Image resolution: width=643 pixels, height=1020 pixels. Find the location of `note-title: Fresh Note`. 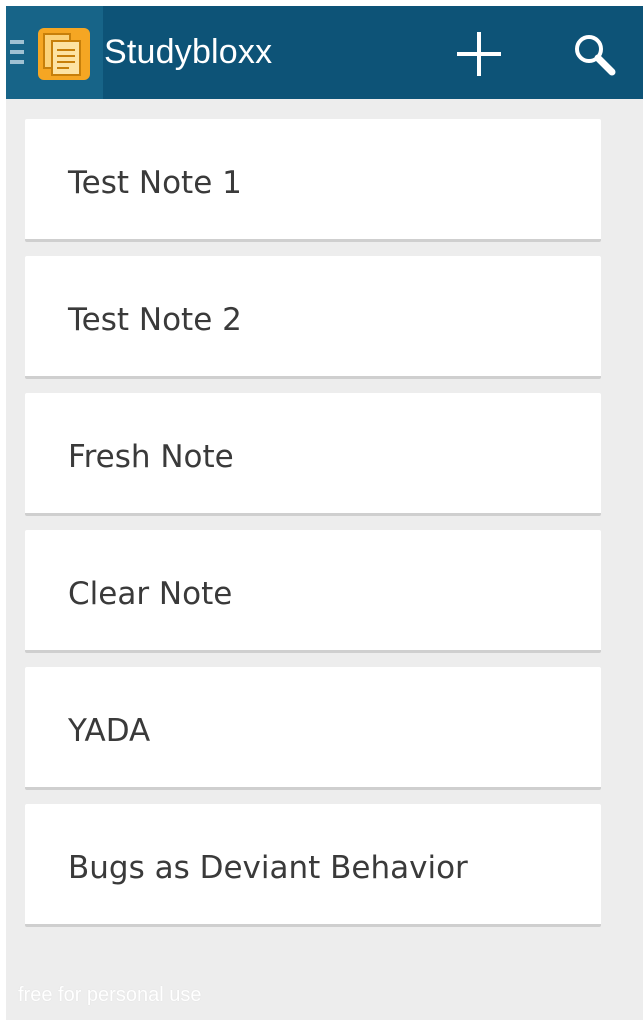

note-title: Fresh Note is located at coordinates (151, 457).